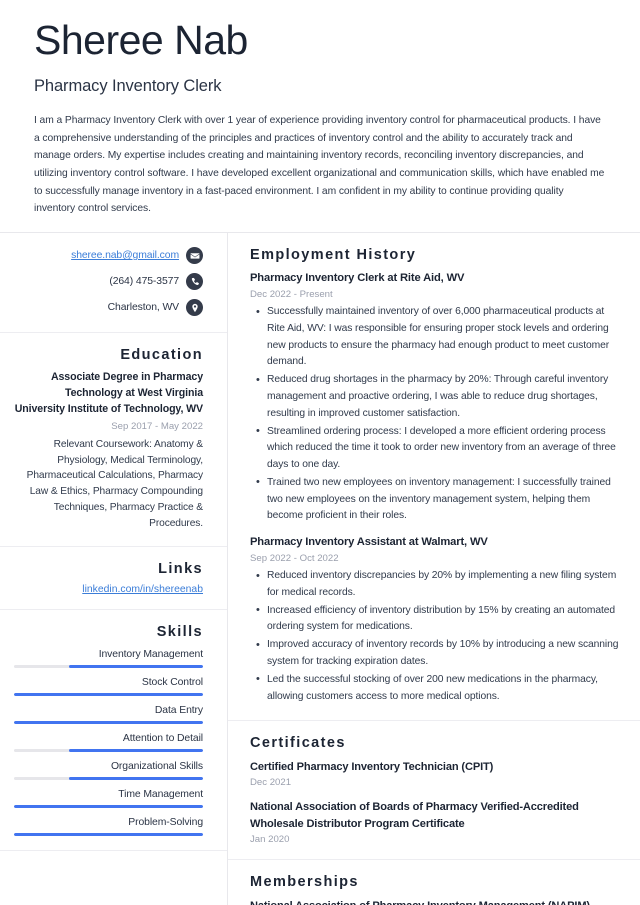  What do you see at coordinates (291, 295) in the screenshot?
I see `employment-date: Dec 2022 - Present` at bounding box center [291, 295].